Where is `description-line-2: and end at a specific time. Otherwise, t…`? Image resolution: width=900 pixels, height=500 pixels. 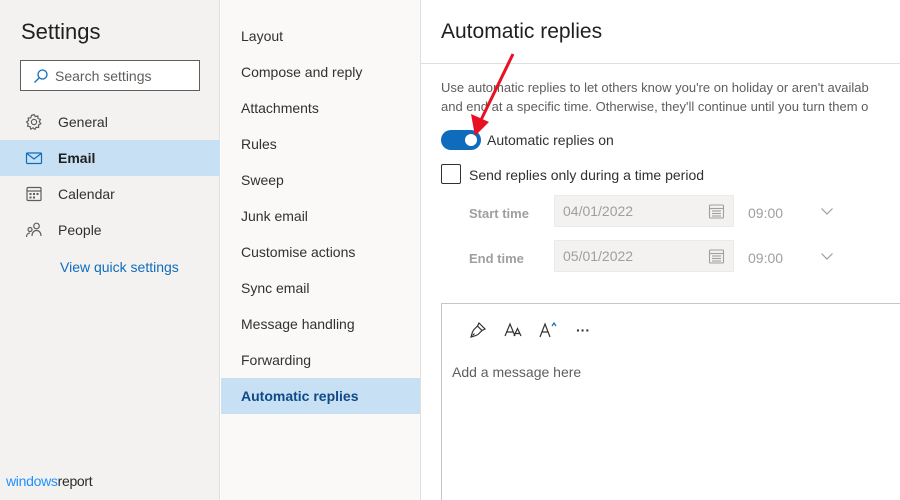
description-line-2: and end at a specific time. Otherwise, t… is located at coordinates (655, 106).